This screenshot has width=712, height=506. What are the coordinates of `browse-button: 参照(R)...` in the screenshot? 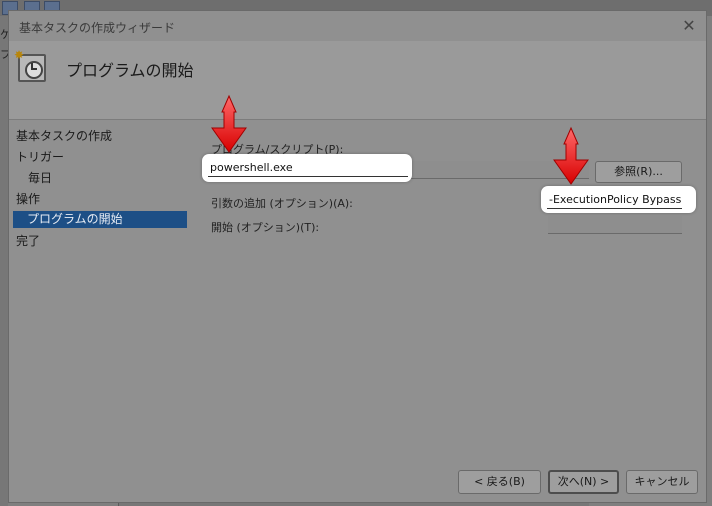 It's located at (638, 172).